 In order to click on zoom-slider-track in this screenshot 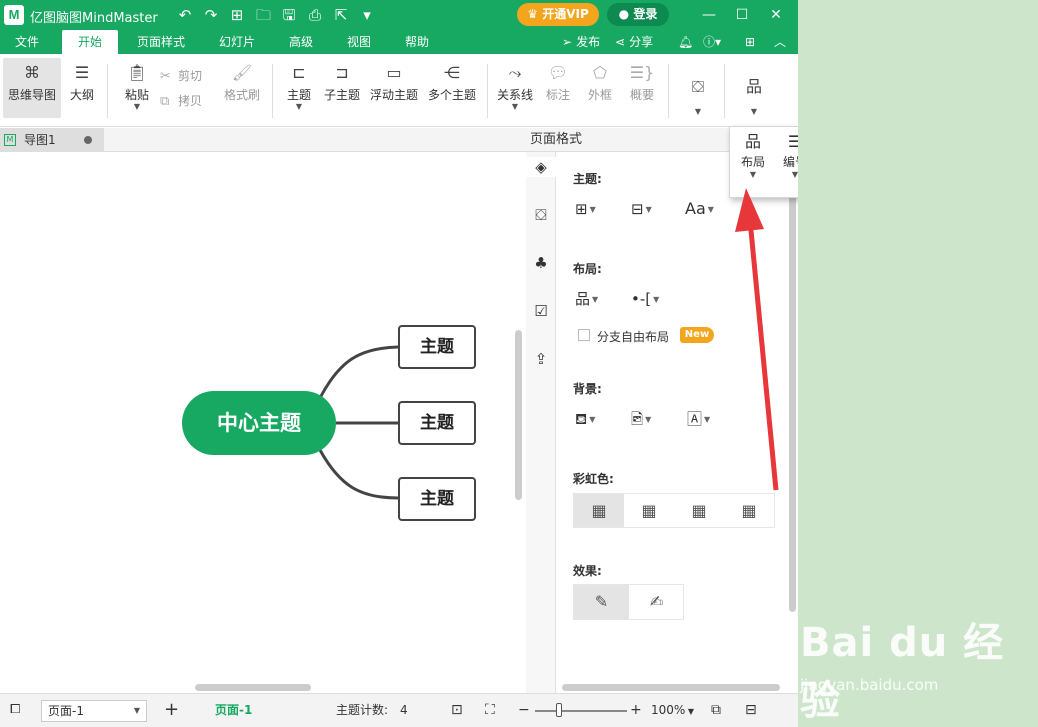, I will do `click(581, 711)`.